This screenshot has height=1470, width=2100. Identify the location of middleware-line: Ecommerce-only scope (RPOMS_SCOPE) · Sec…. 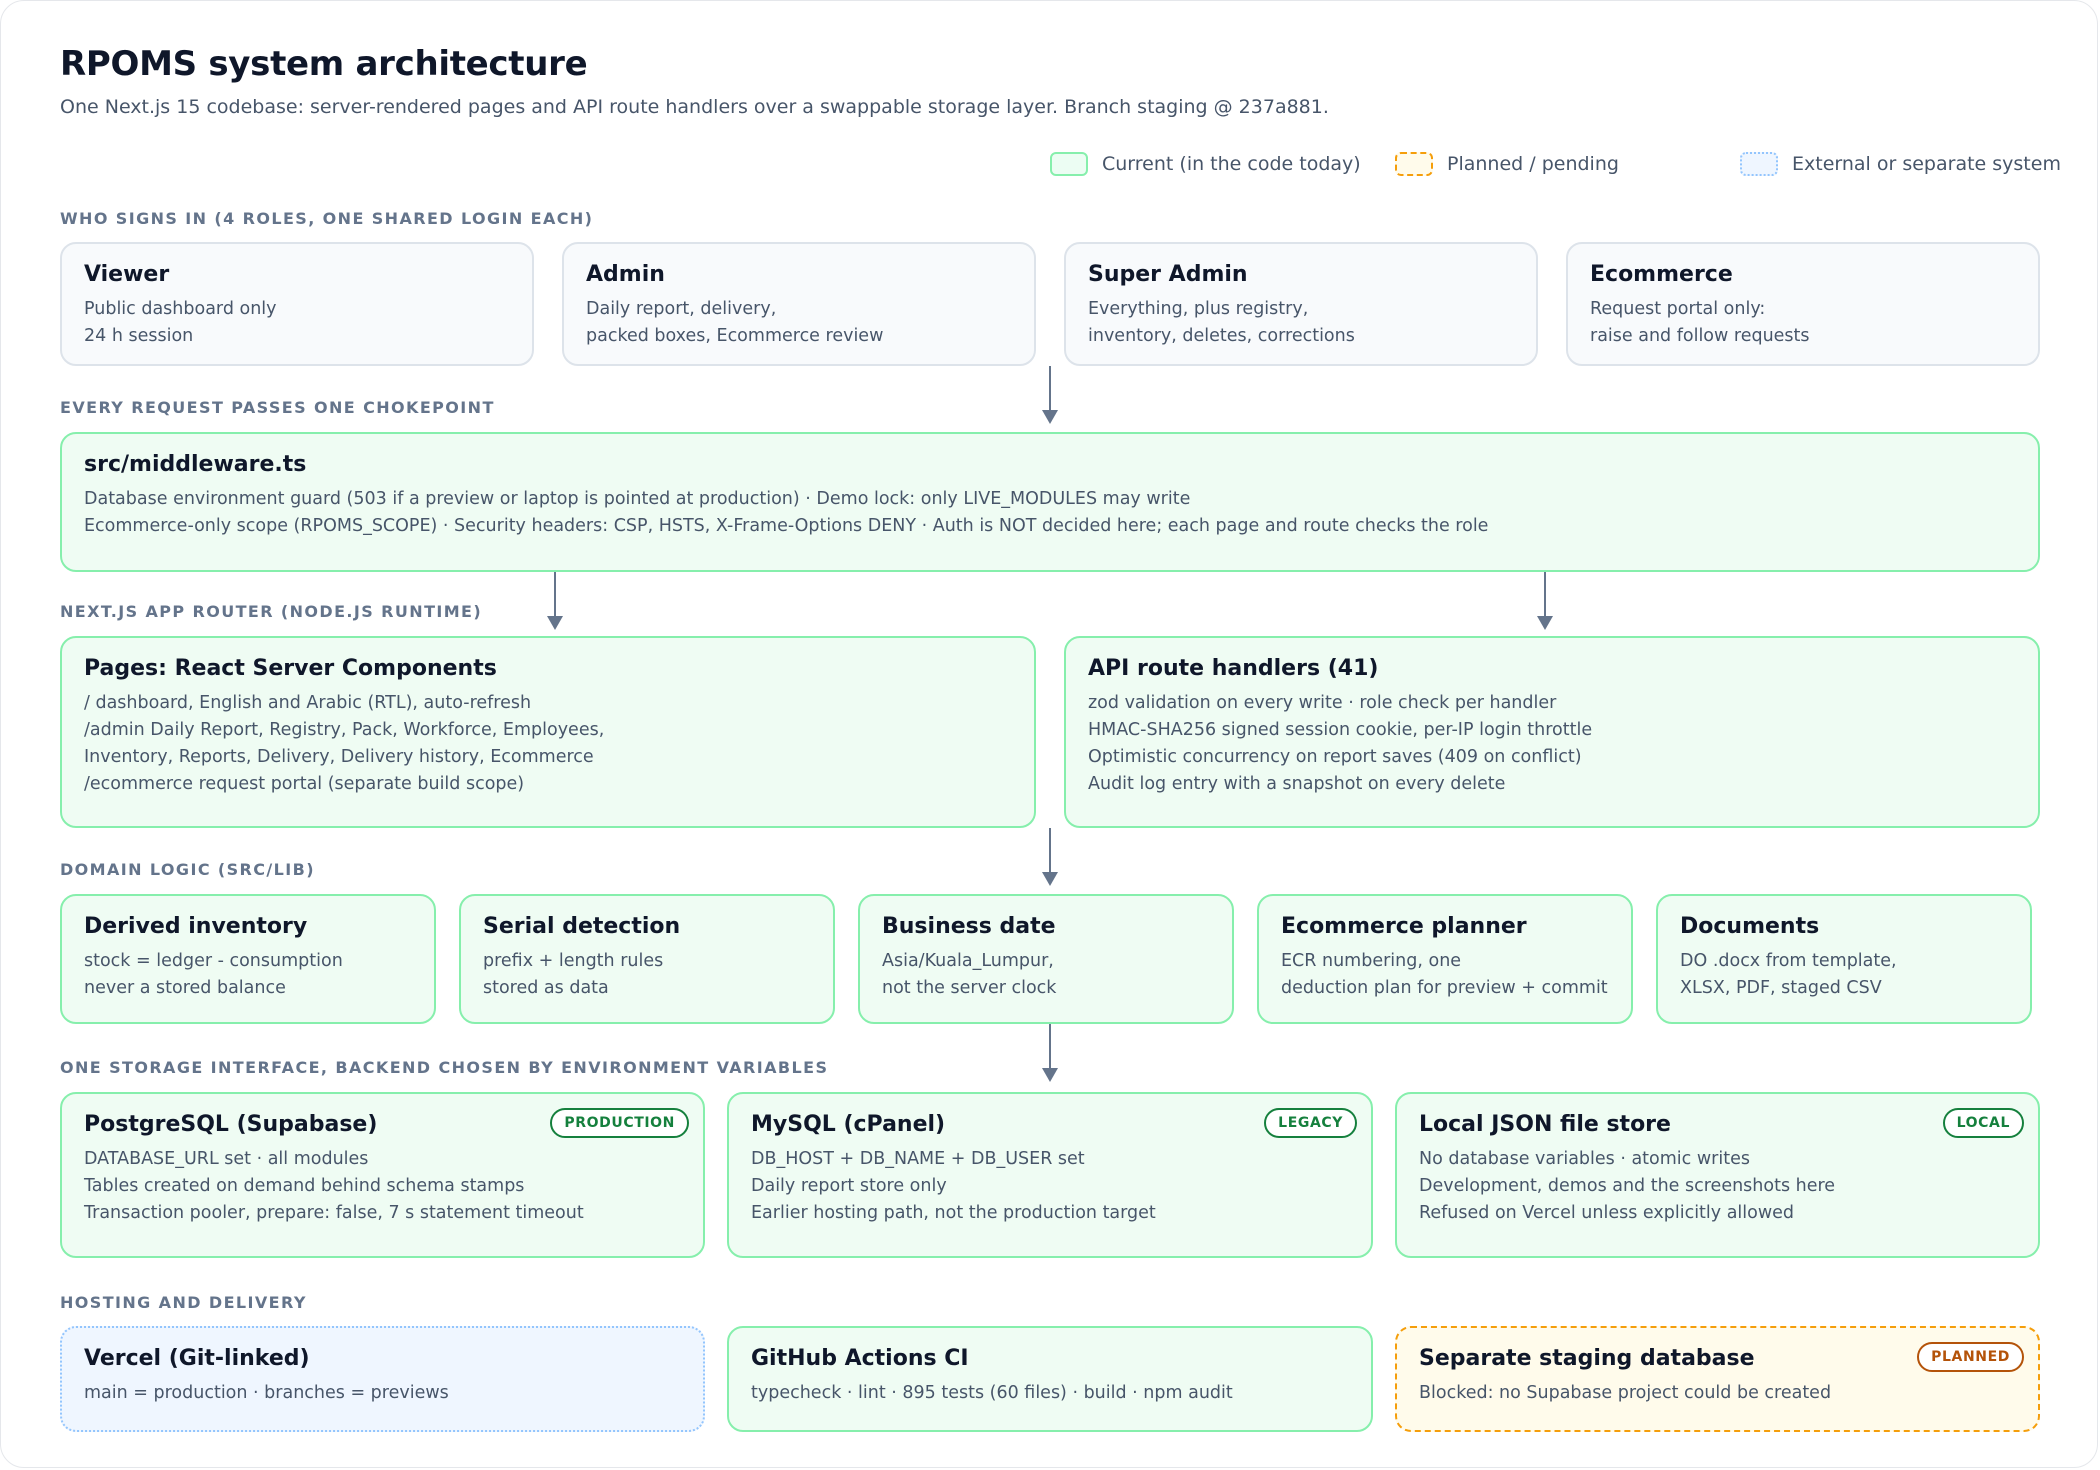
(786, 526).